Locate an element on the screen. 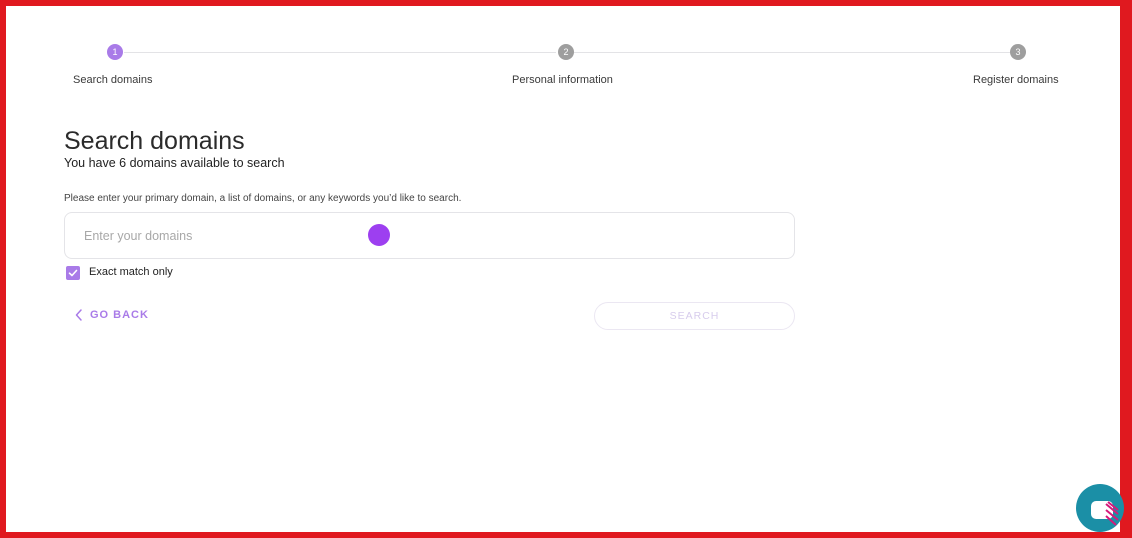  step-2-indicator: 2 is located at coordinates (566, 52).